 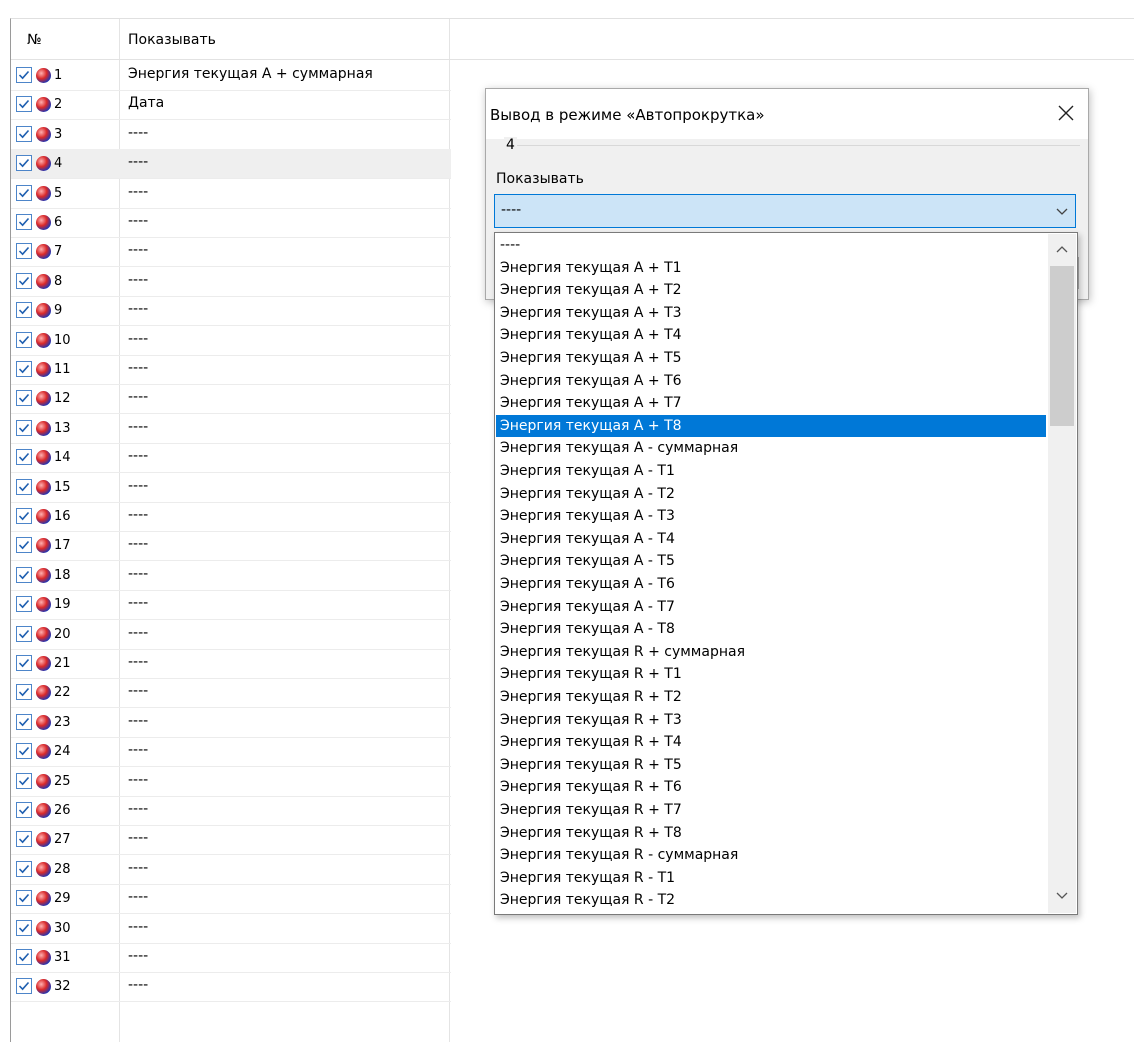 What do you see at coordinates (231, 252) in the screenshot?
I see `list-row: 7 ----` at bounding box center [231, 252].